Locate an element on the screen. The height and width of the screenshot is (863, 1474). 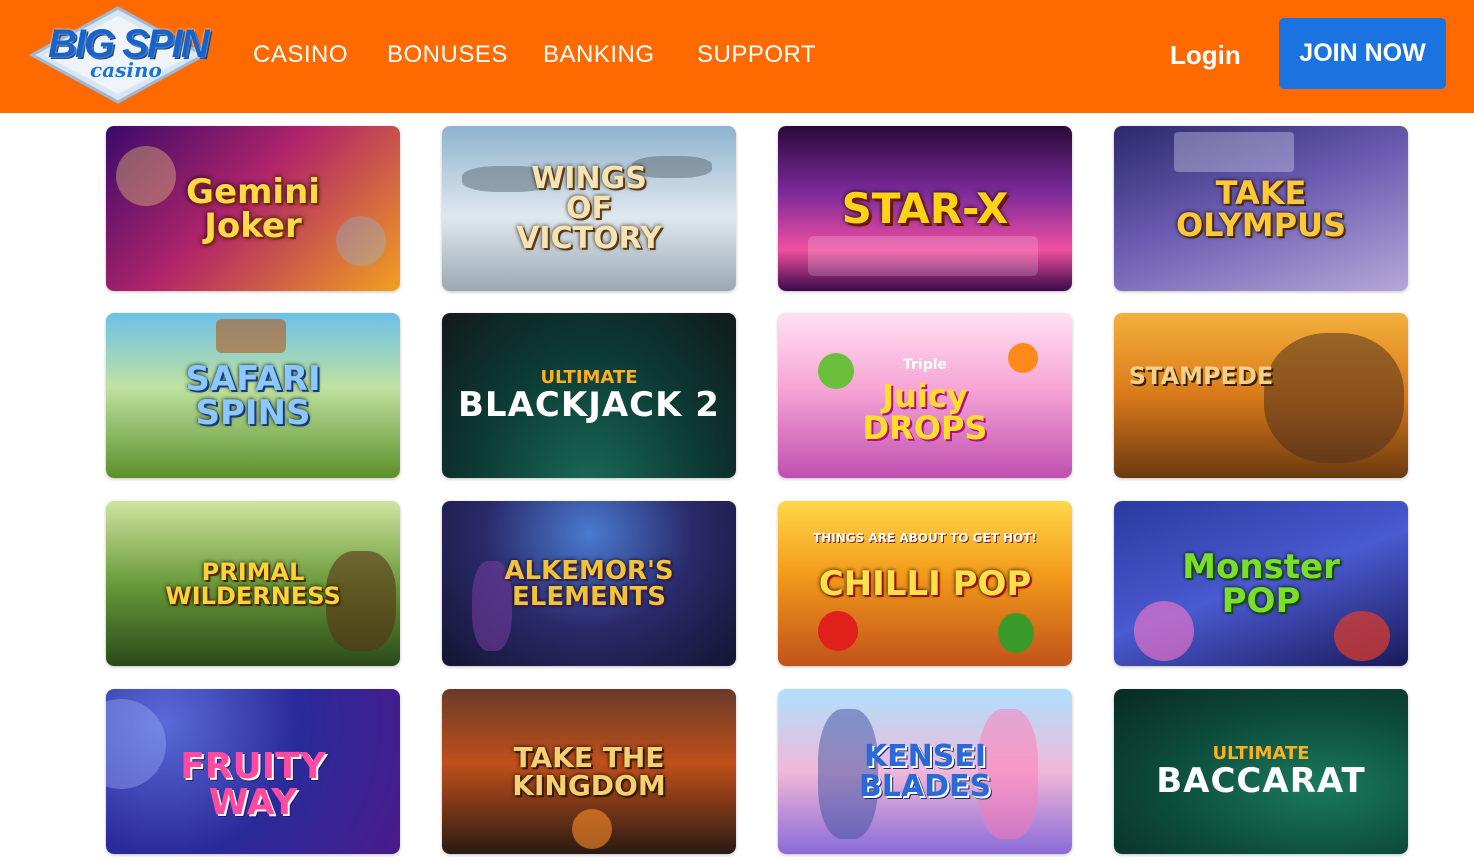
game-title: WINGS OF VICTORY is located at coordinates (589, 208).